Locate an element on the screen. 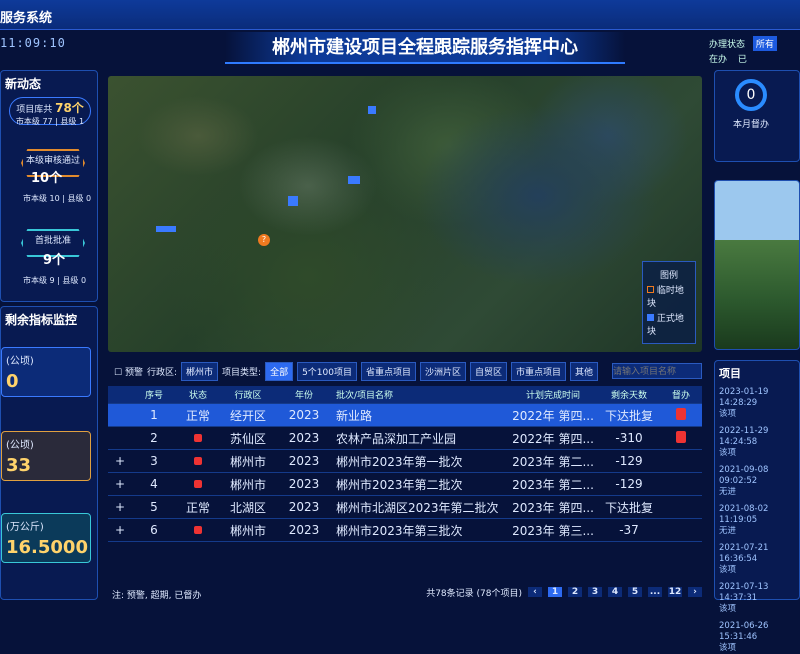 The height and width of the screenshot is (654, 800). row-name: 郴州市2023年第二批次 is located at coordinates (399, 484).